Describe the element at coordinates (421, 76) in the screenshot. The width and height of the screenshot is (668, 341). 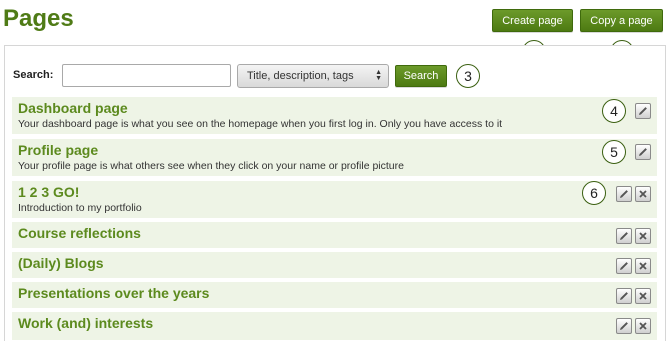
I see `search-button: Search` at that location.